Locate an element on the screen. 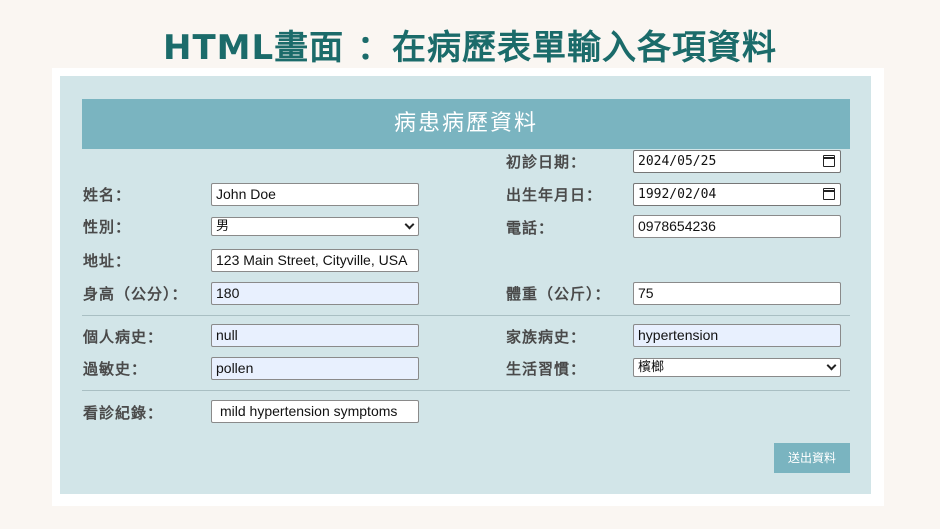 This screenshot has width=940, height=529. visit-record-input: mild hypertension symptoms is located at coordinates (315, 411).